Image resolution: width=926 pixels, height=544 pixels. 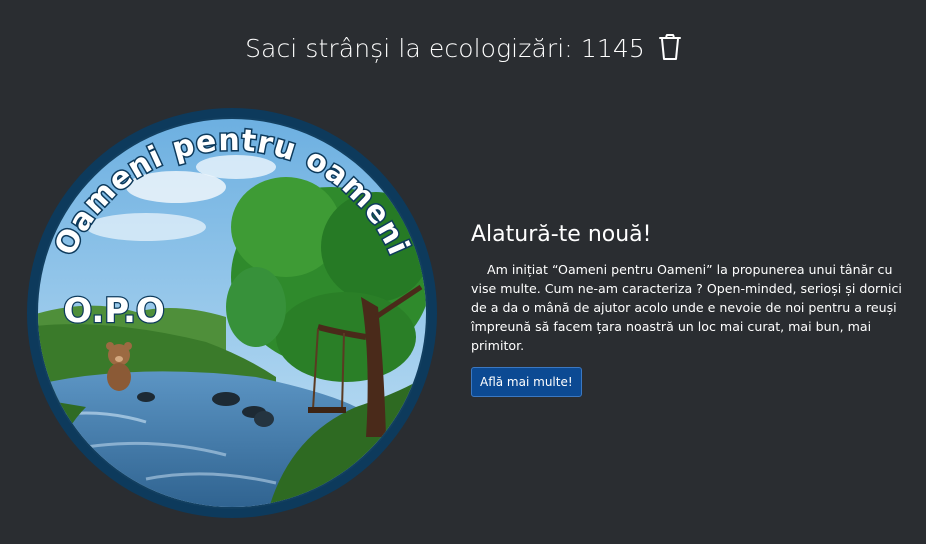 I want to click on bags-counter-label: Saci strânși la ecologizări: 1145, so click(x=445, y=48).